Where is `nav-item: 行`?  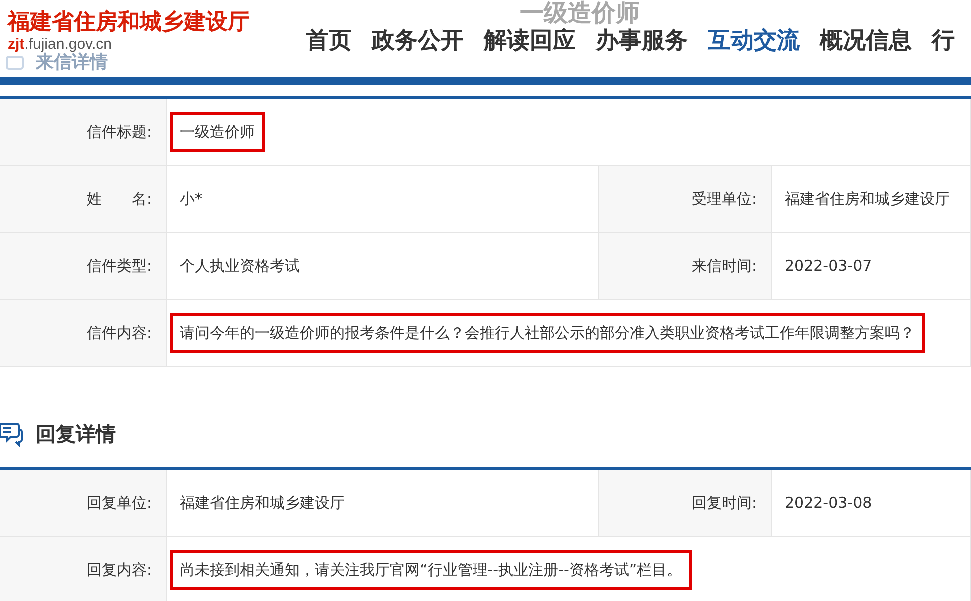 nav-item: 行 is located at coordinates (943, 41).